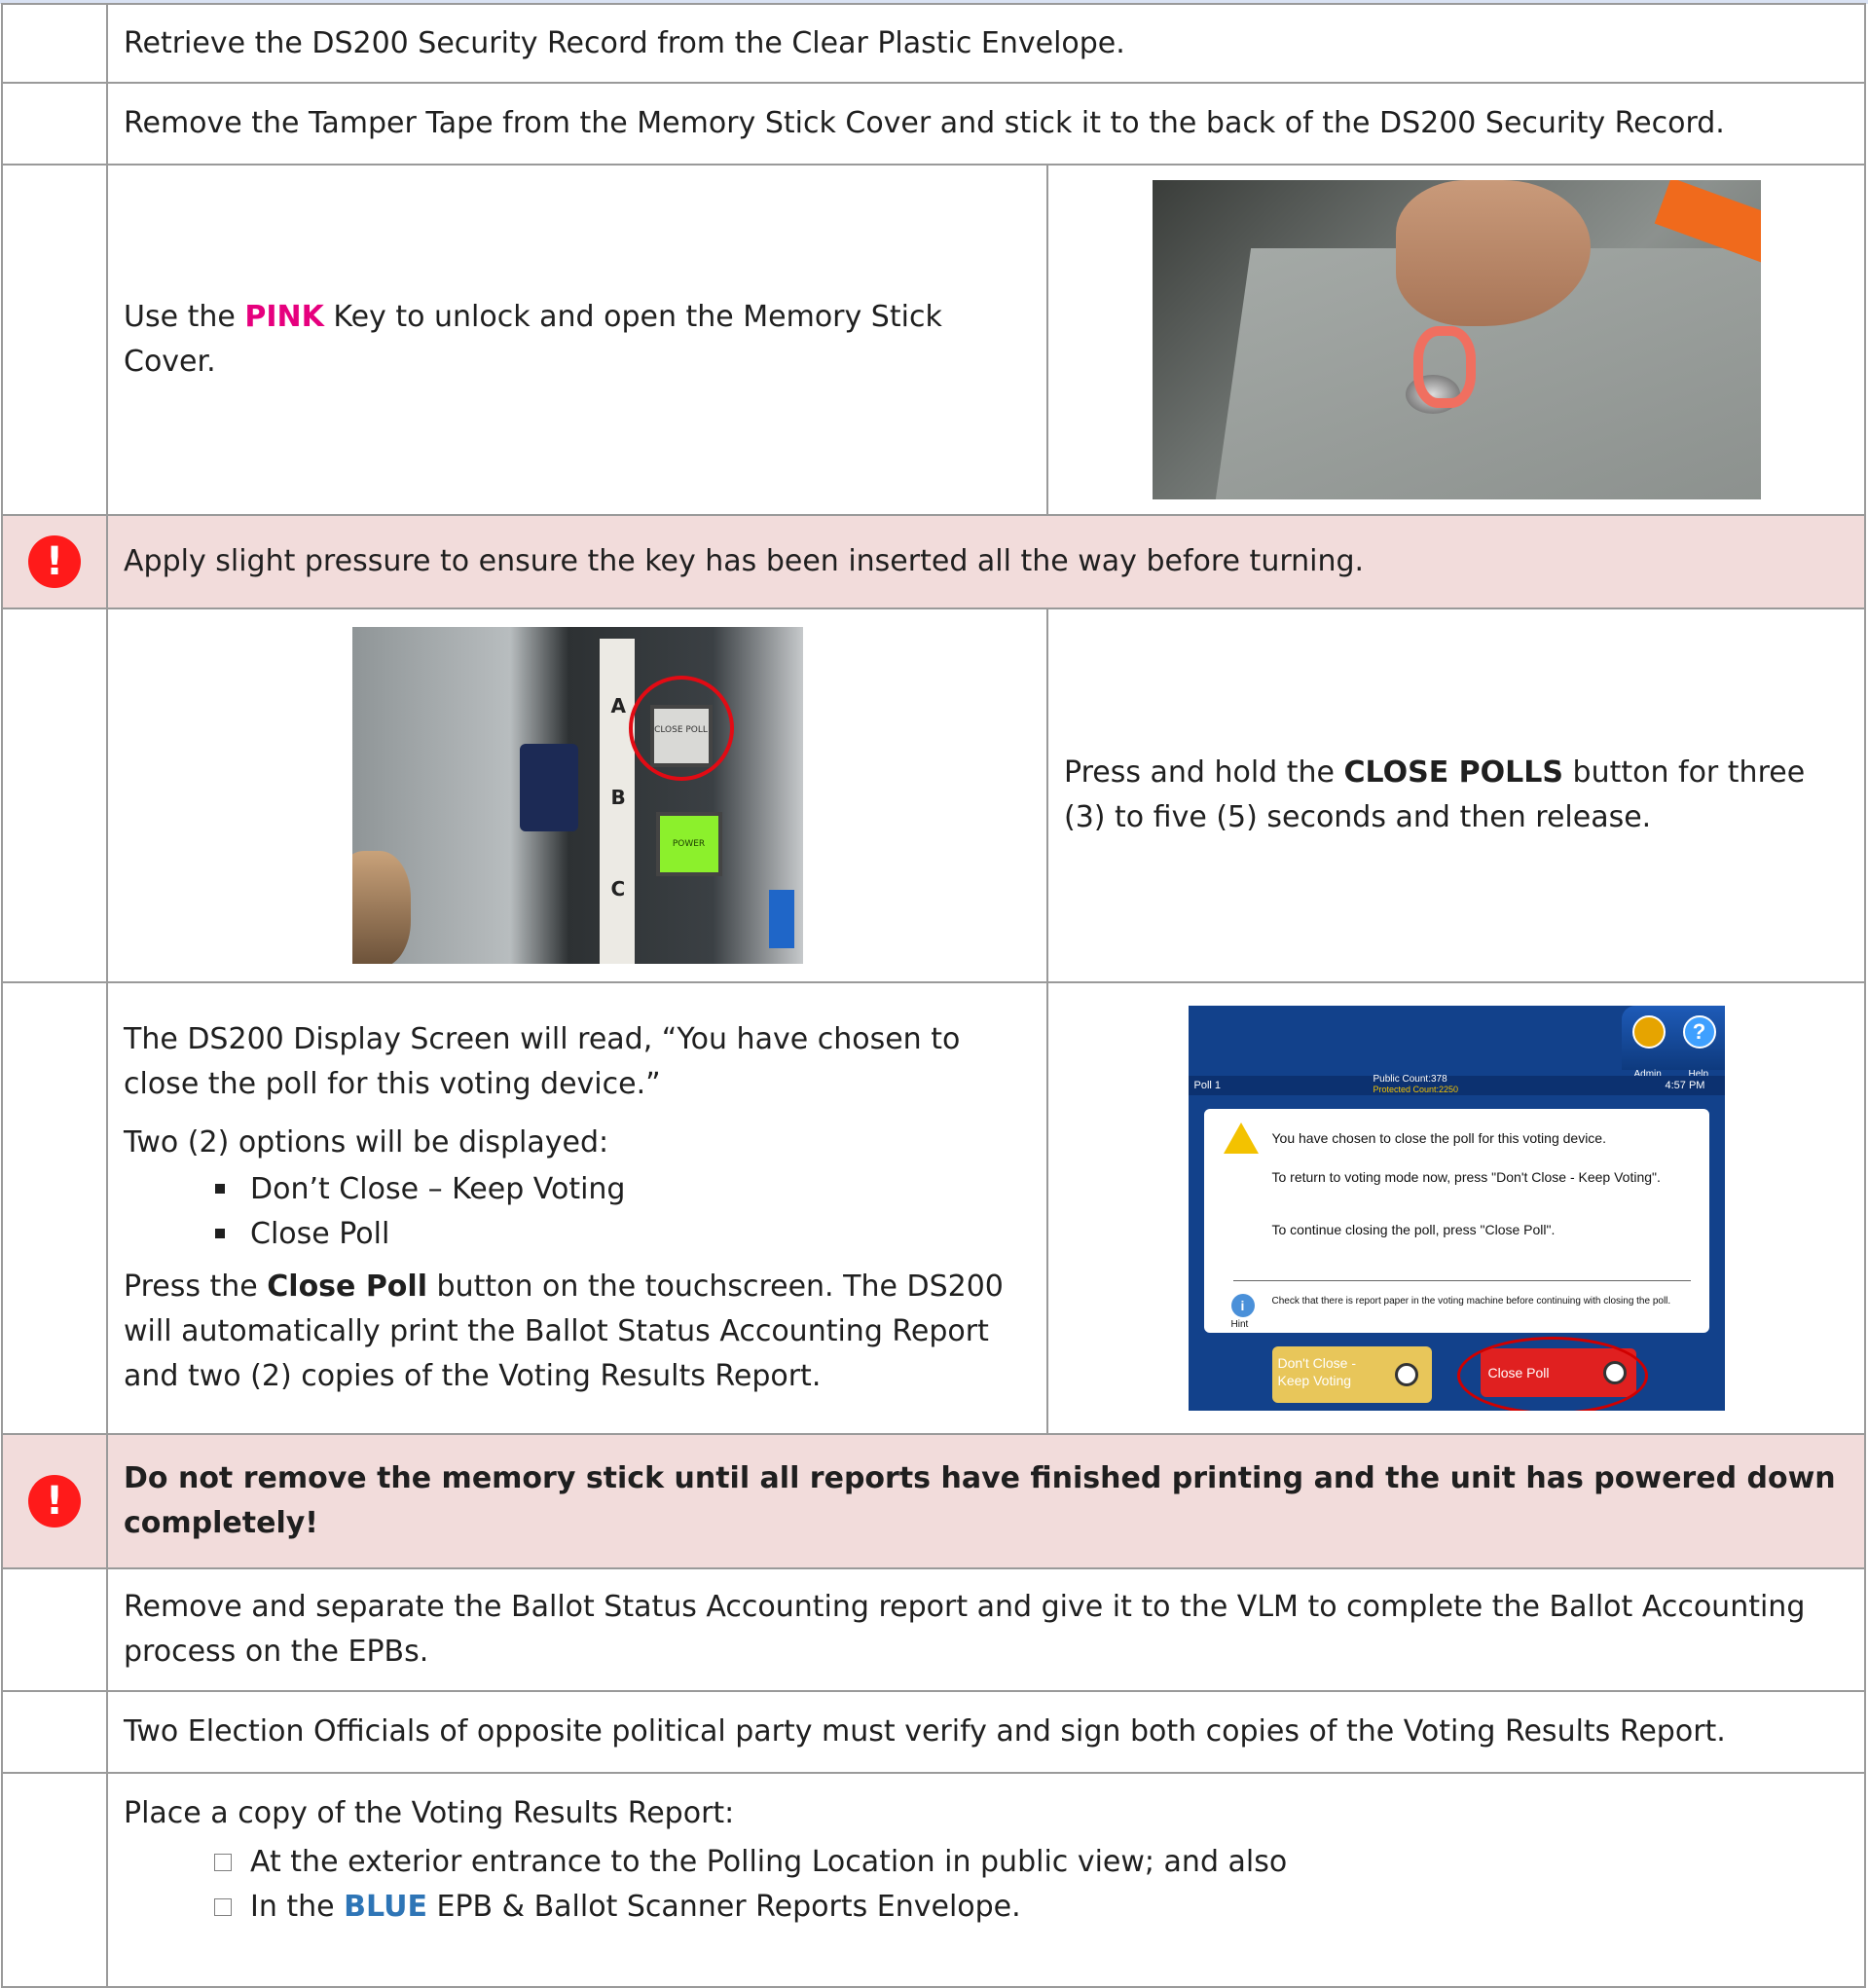 This screenshot has height=1988, width=1868. I want to click on close-poll-label: Close Poll, so click(347, 1287).